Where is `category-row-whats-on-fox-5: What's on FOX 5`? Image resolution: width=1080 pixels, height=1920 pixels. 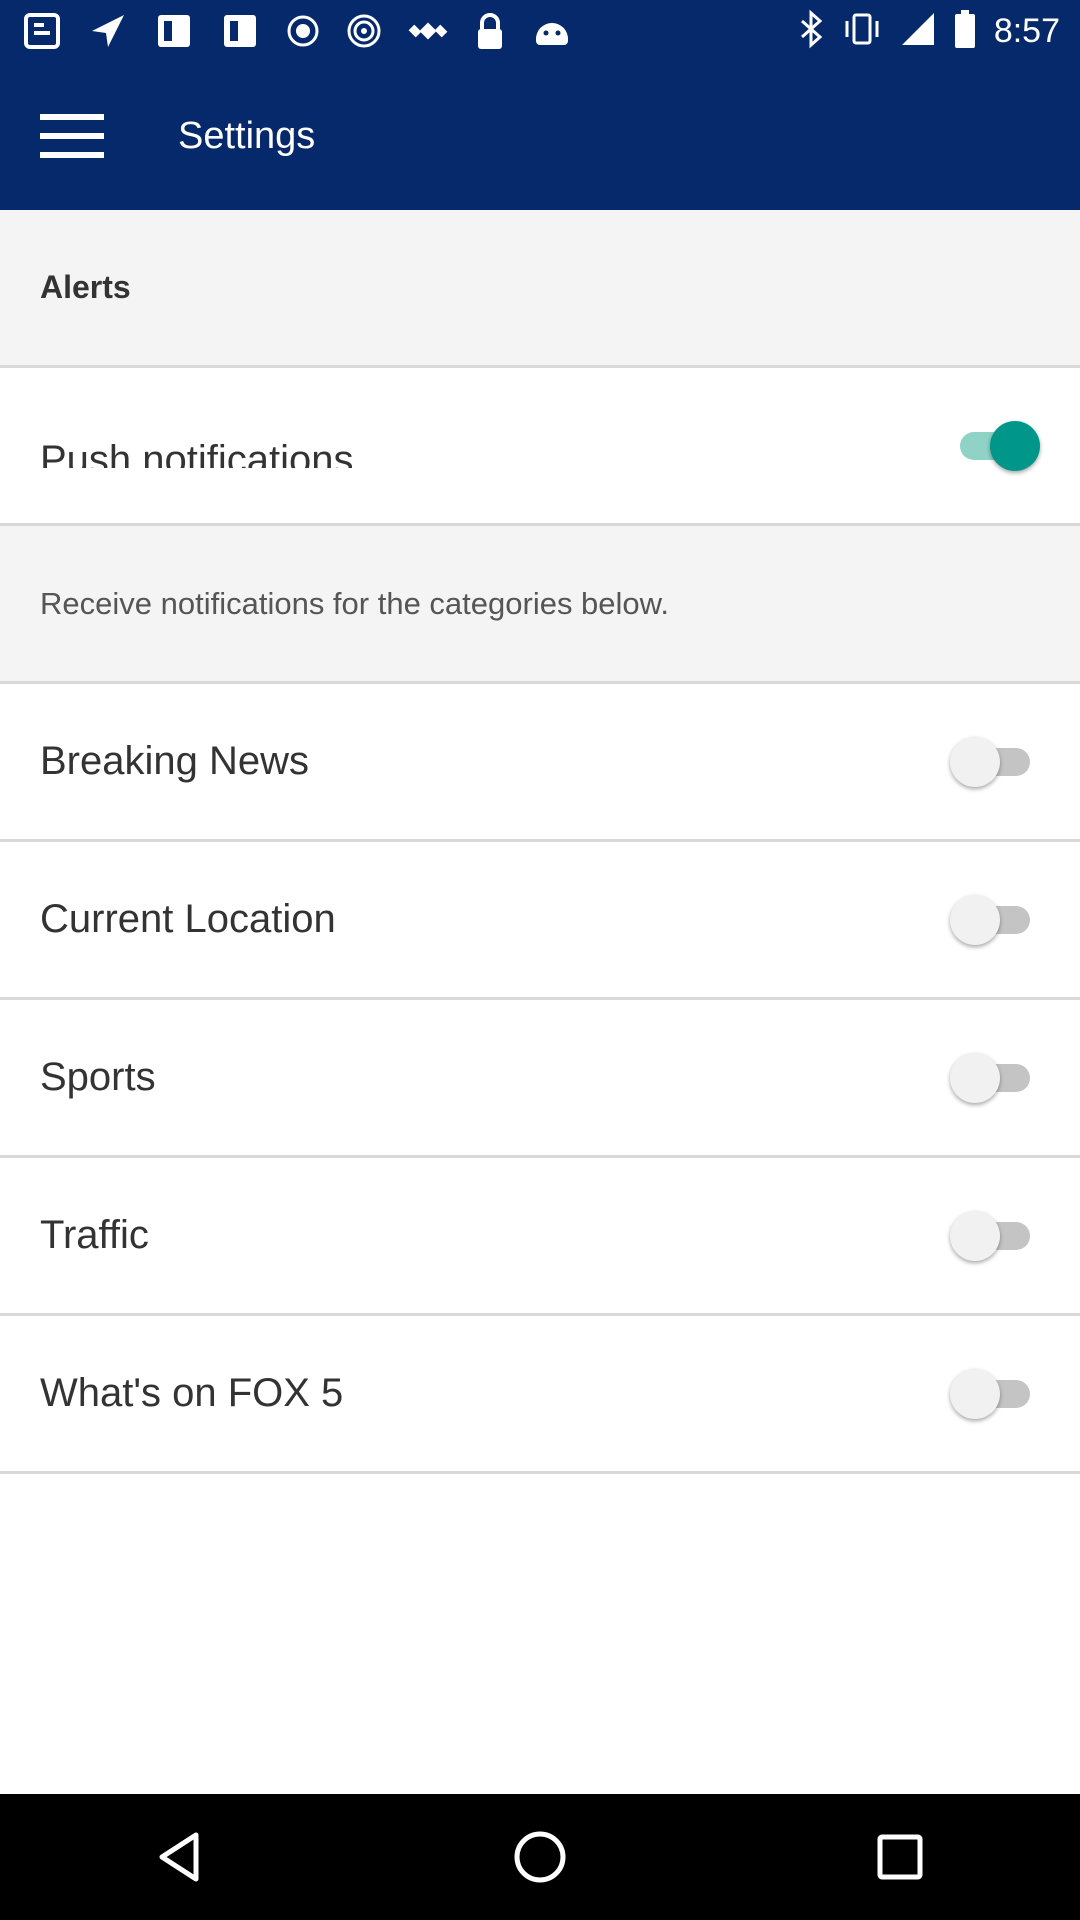
category-row-whats-on-fox-5: What's on FOX 5 is located at coordinates (540, 1395).